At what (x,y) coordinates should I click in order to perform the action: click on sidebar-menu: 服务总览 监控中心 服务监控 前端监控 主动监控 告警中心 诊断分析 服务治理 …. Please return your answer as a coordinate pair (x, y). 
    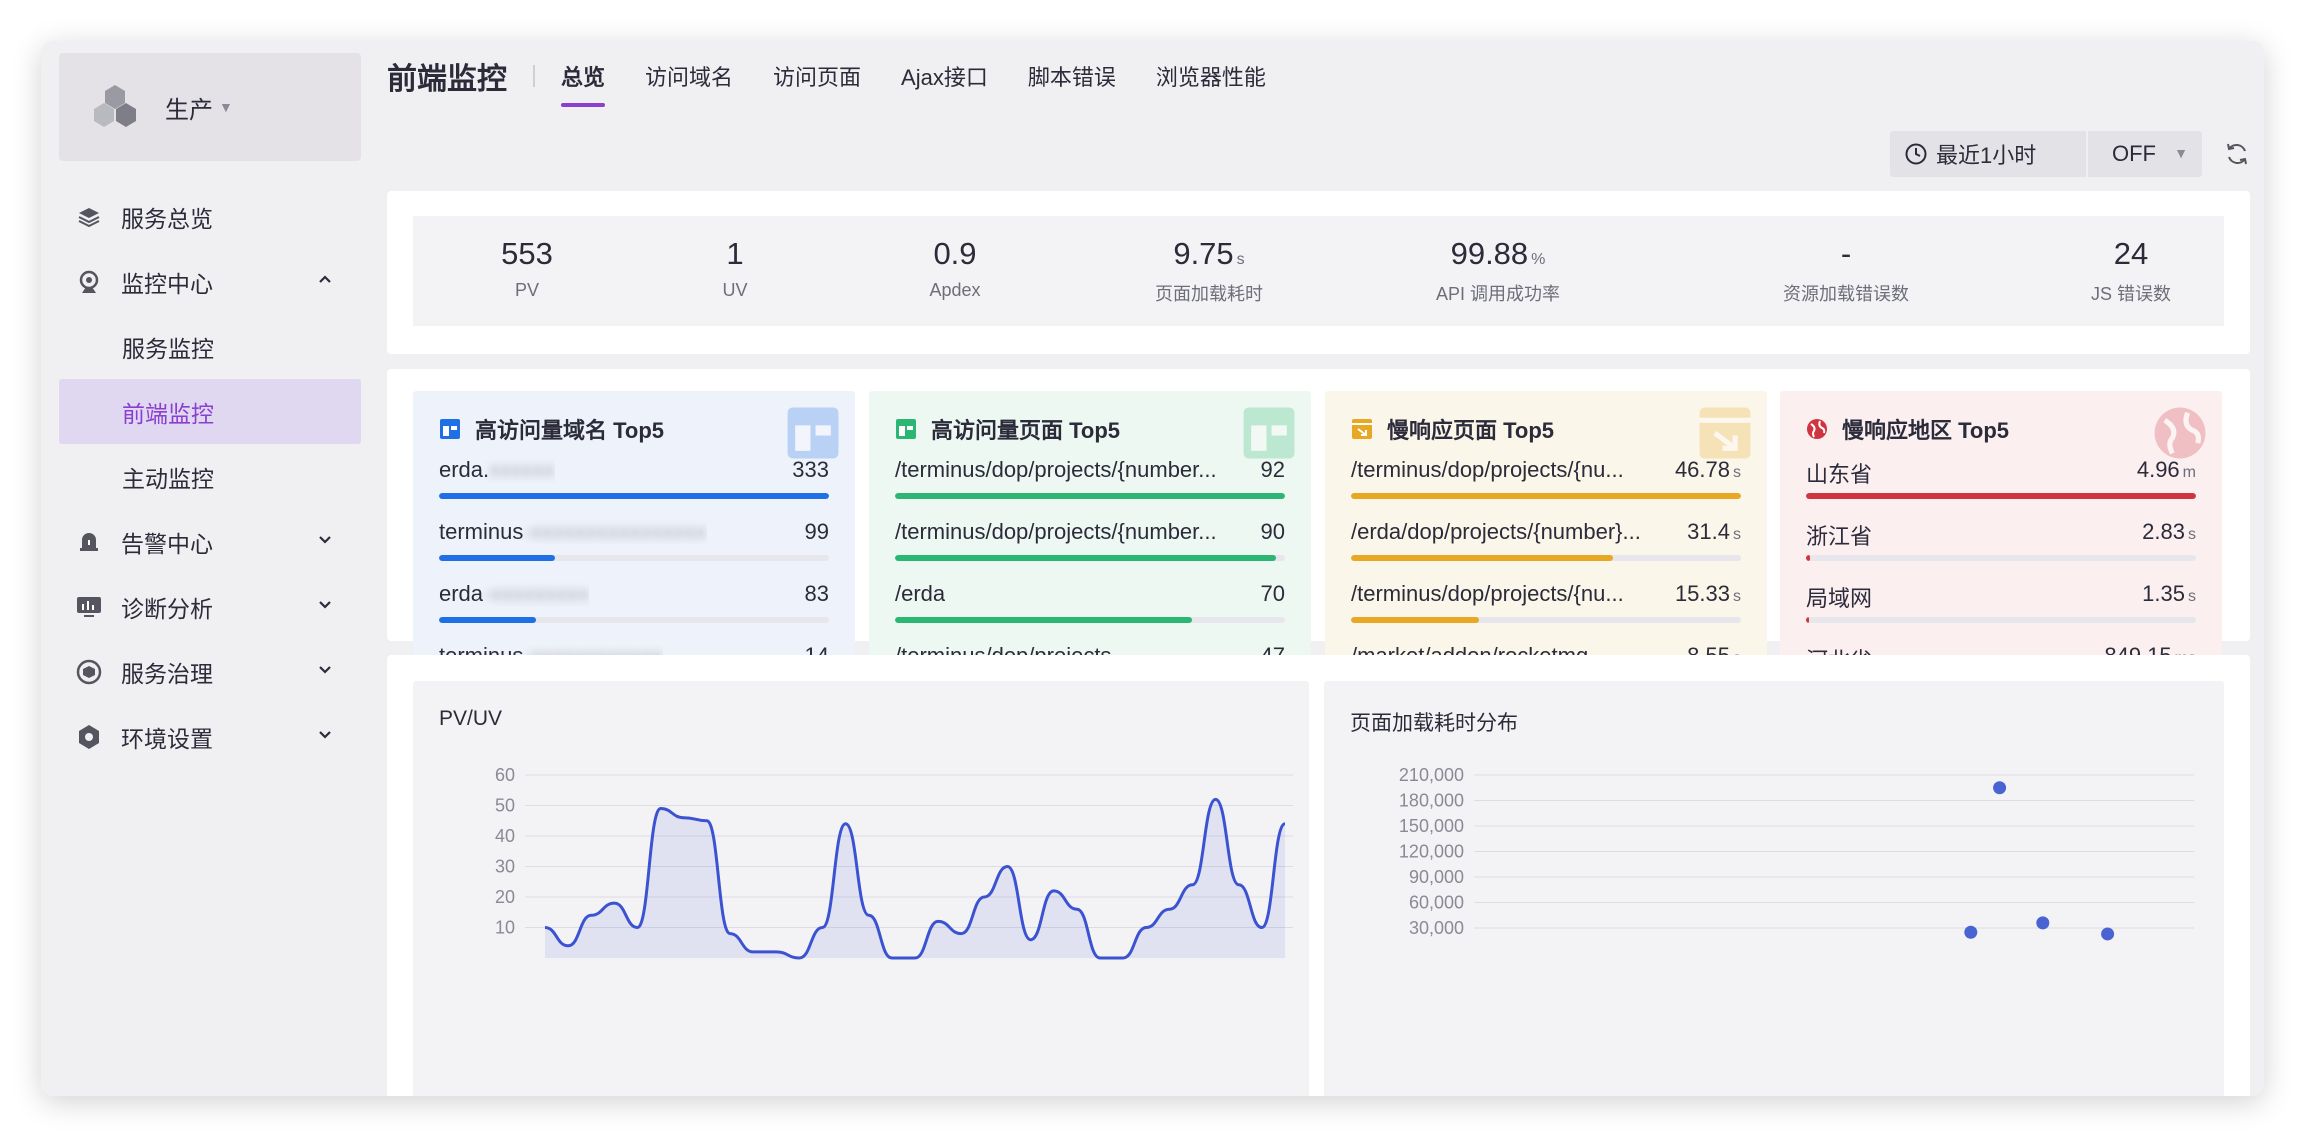
    Looking at the image, I should click on (210, 476).